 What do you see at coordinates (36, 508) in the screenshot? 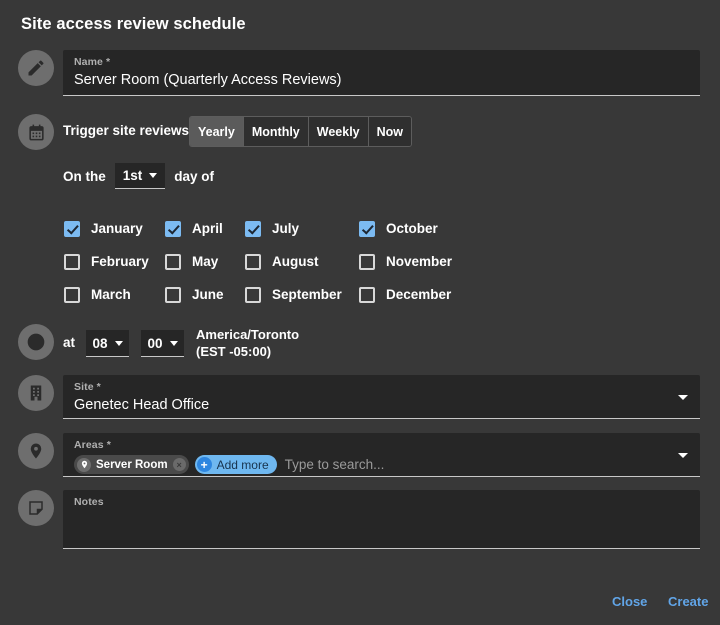
I see `note-icon` at bounding box center [36, 508].